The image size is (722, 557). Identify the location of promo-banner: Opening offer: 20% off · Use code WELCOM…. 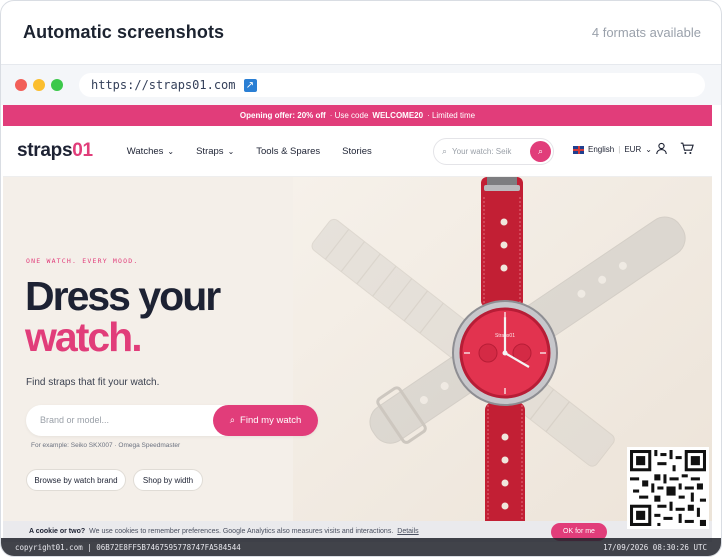
(357, 115).